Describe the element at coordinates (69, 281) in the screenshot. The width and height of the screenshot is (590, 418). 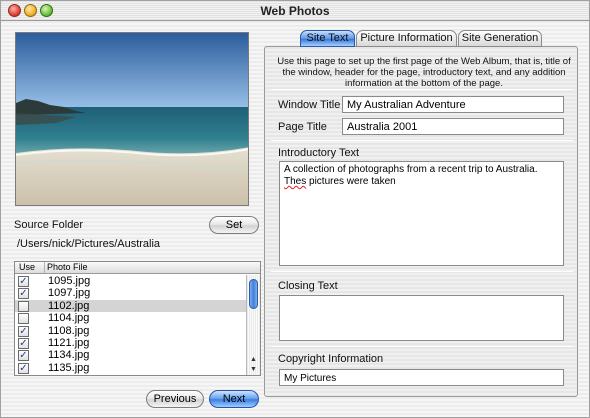
I see `photo-file-name: 1095.jpg` at that location.